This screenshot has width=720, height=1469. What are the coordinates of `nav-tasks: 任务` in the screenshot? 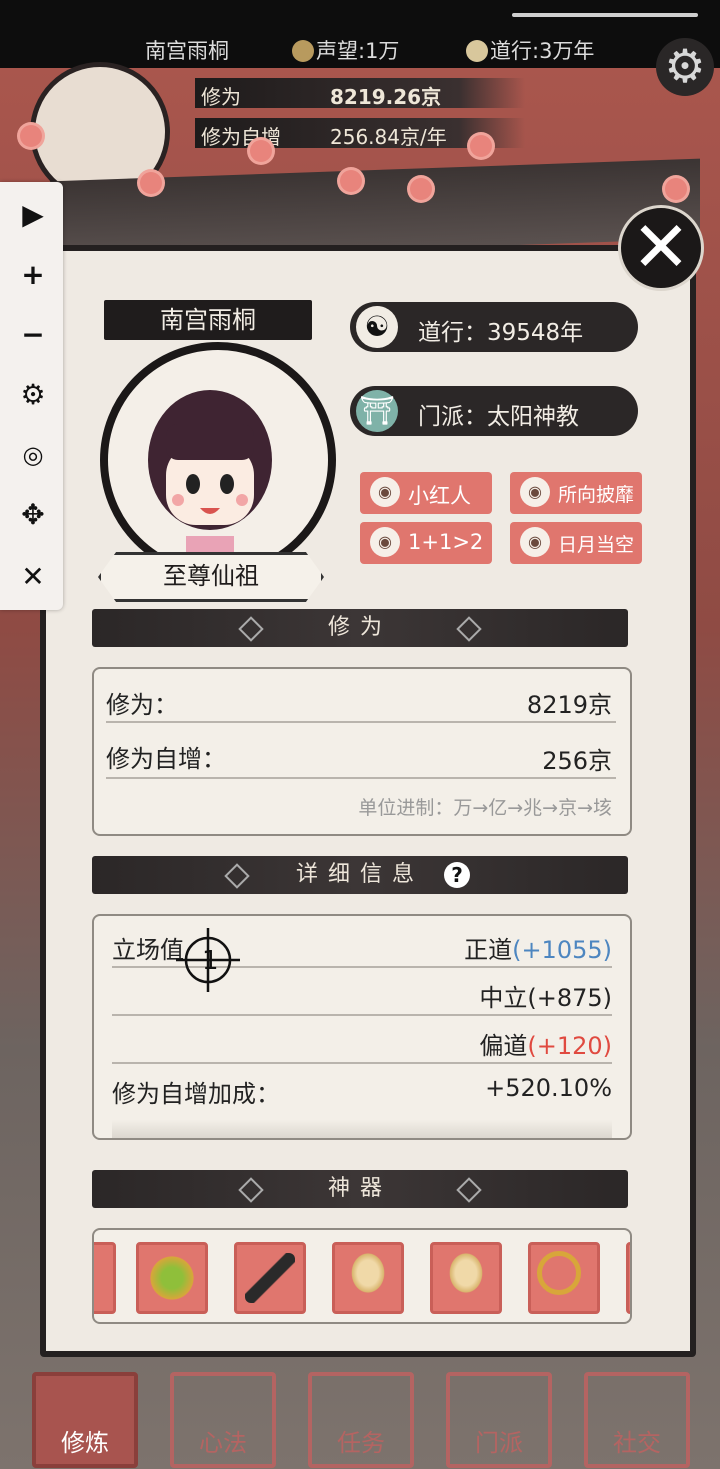 It's located at (361, 1420).